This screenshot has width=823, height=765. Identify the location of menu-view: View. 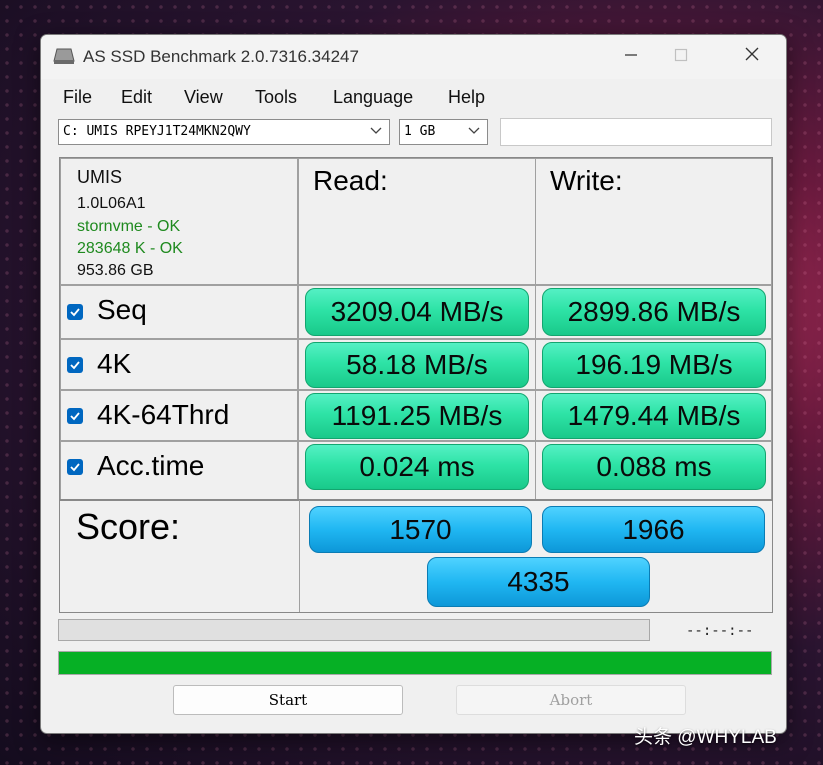
(203, 97).